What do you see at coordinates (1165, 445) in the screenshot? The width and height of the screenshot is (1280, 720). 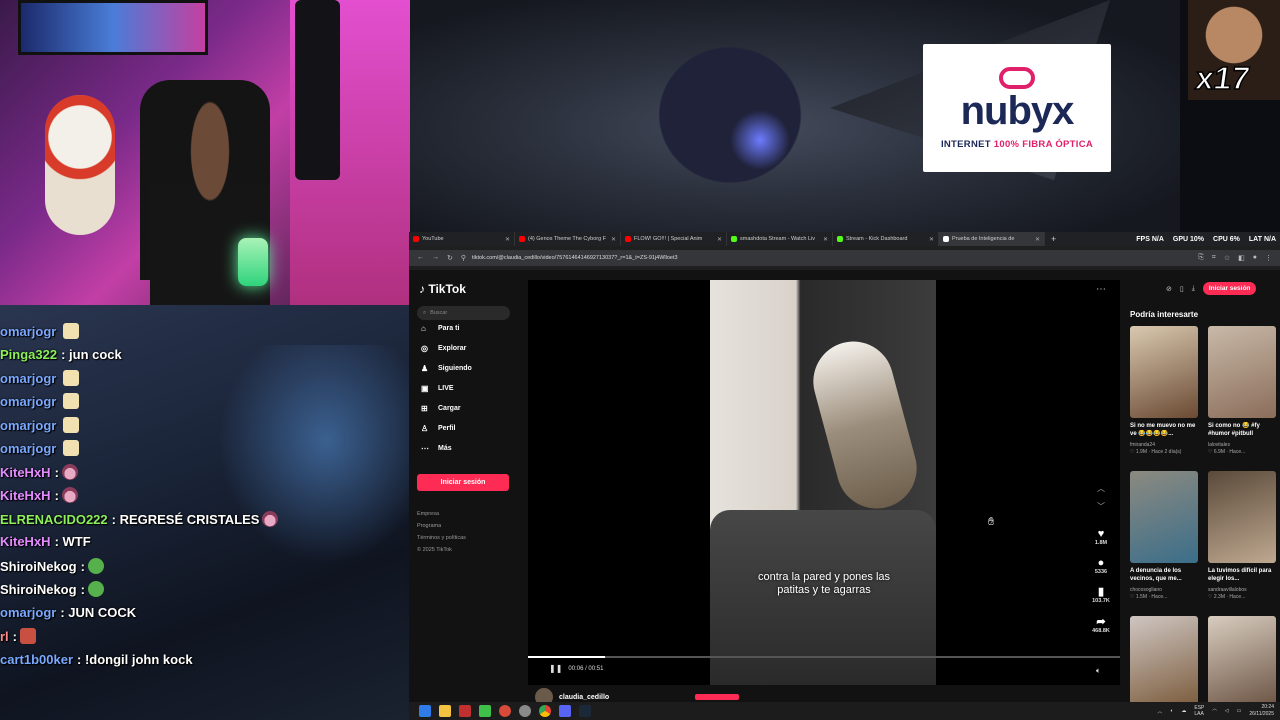 I see `card-author: fmiranda24` at bounding box center [1165, 445].